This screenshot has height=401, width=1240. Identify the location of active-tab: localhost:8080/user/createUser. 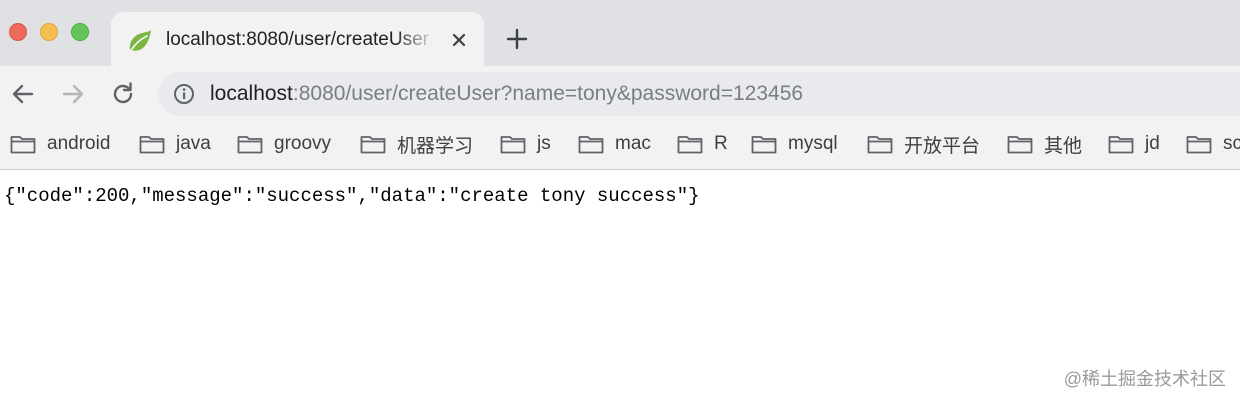
(297, 39).